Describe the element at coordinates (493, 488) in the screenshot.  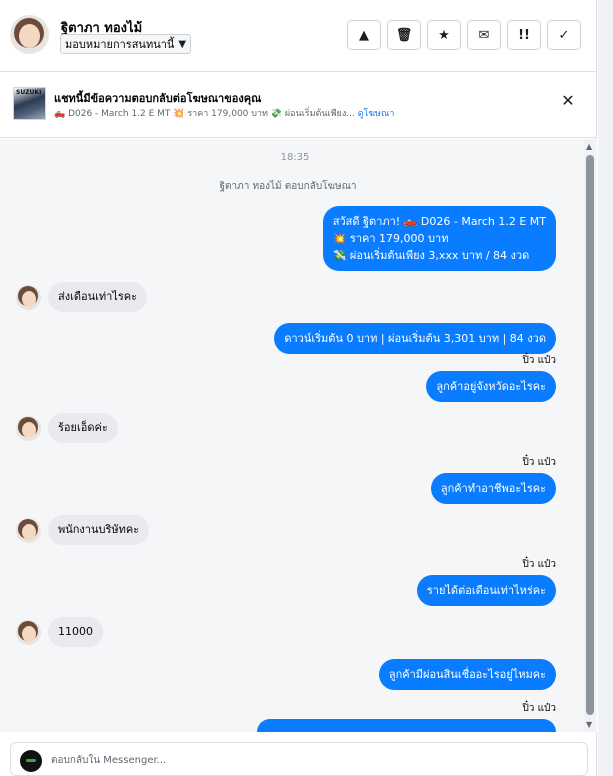
I see `outgoing-message: ลูกค้าทำอาชีพอะไรคะ` at that location.